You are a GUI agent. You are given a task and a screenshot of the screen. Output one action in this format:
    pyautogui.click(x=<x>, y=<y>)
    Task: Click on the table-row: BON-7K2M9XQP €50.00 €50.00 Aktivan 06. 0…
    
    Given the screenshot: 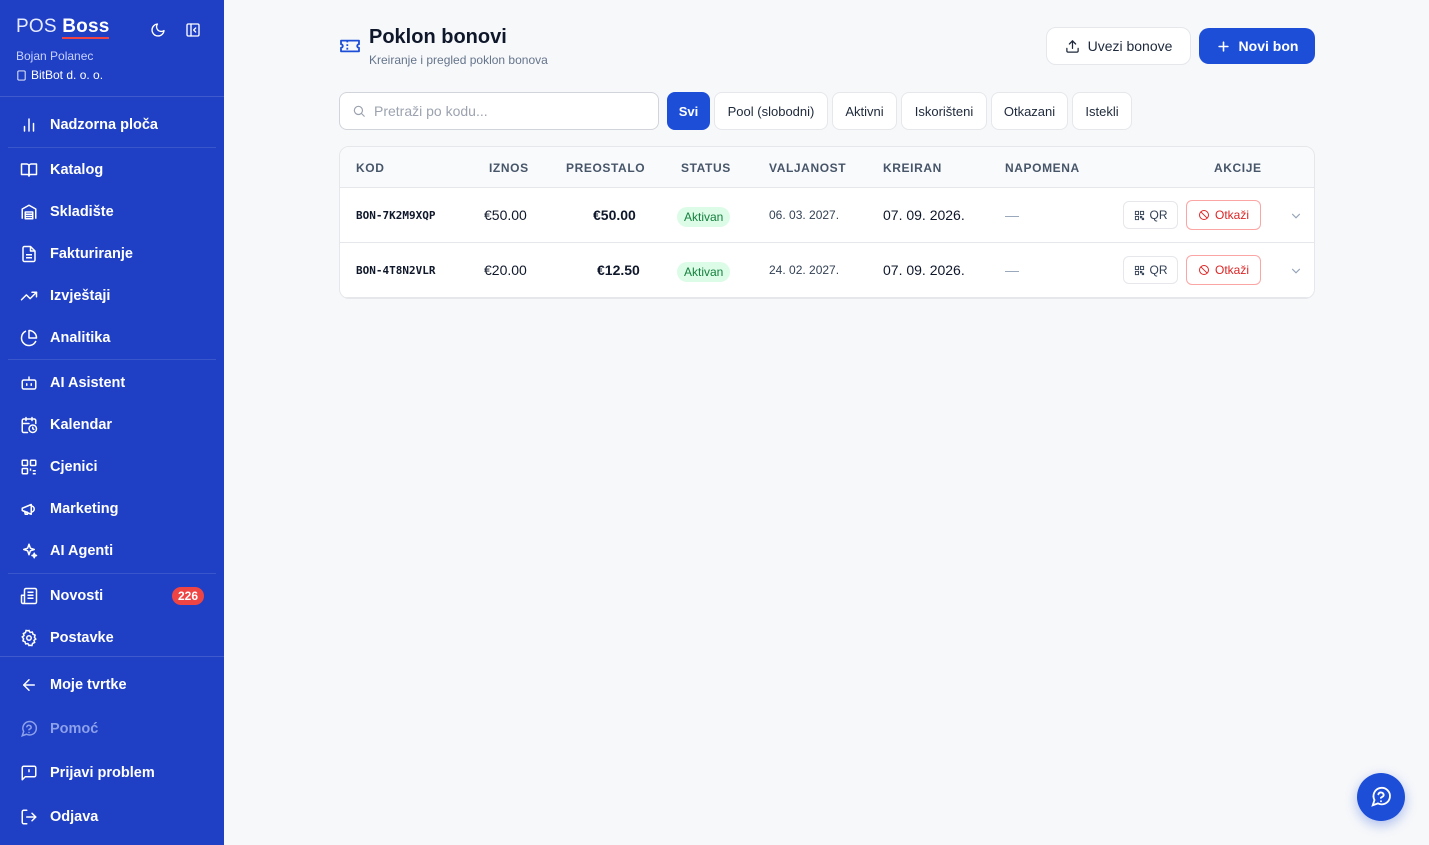 What is the action you would take?
    pyautogui.click(x=827, y=215)
    